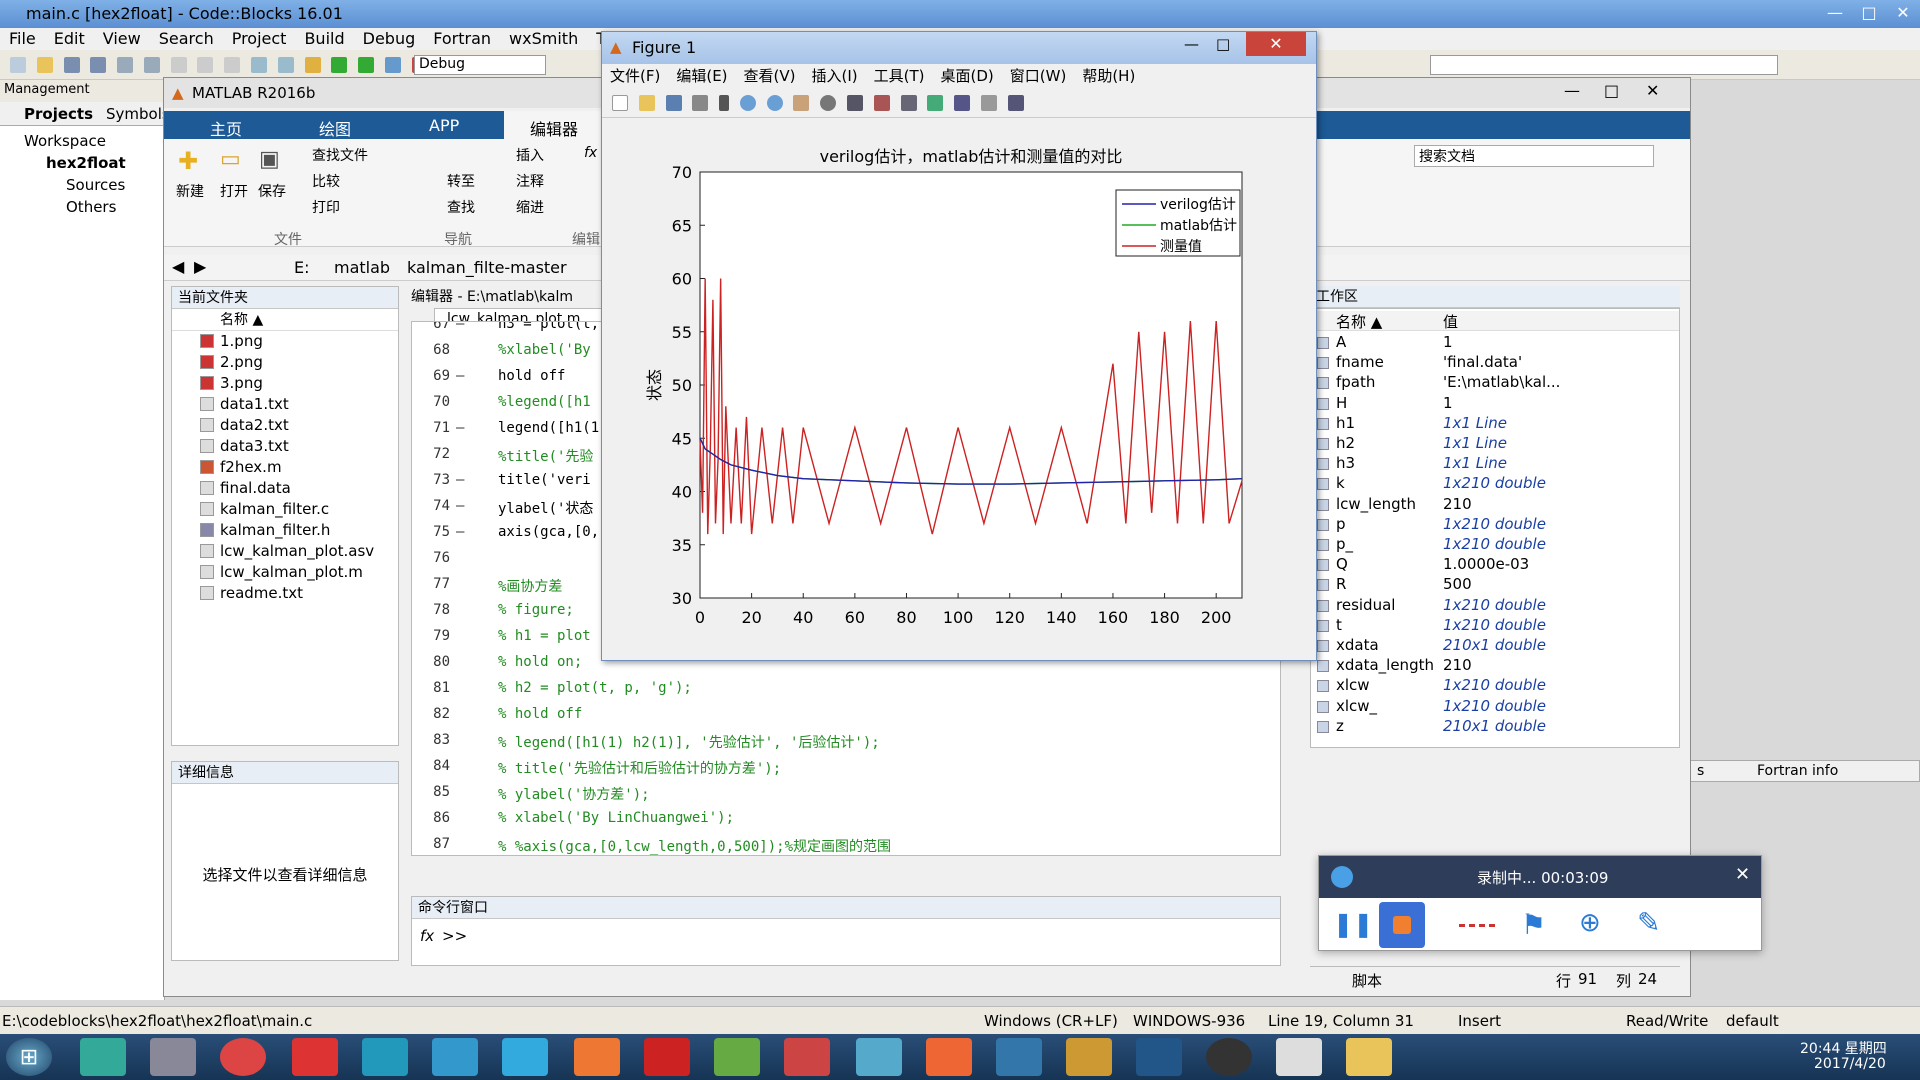 The image size is (1920, 1080). I want to click on file-item: 1.png, so click(285, 341).